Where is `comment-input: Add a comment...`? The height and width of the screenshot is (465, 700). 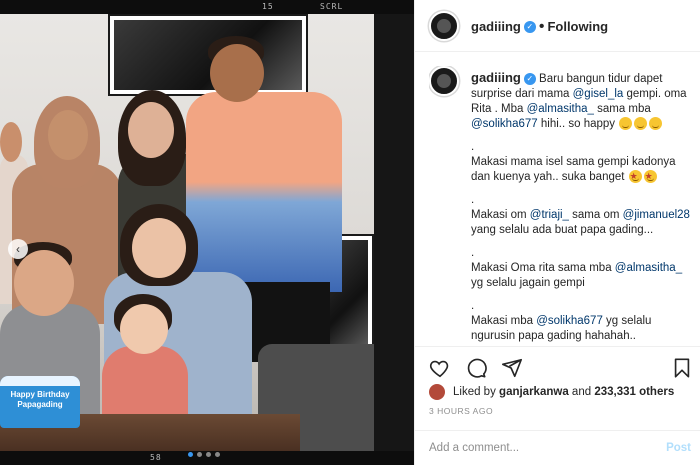
comment-input: Add a comment... is located at coordinates (474, 448).